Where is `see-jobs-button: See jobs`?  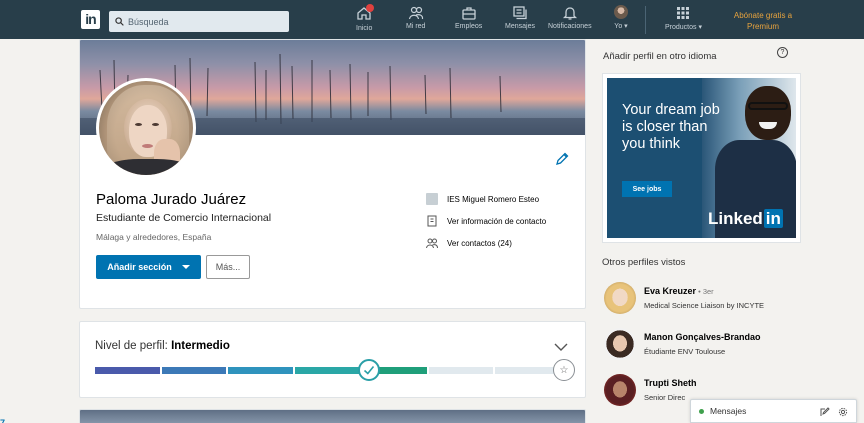
see-jobs-button: See jobs is located at coordinates (647, 189).